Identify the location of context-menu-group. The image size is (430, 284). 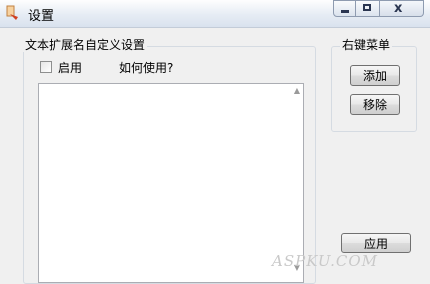
(374, 89).